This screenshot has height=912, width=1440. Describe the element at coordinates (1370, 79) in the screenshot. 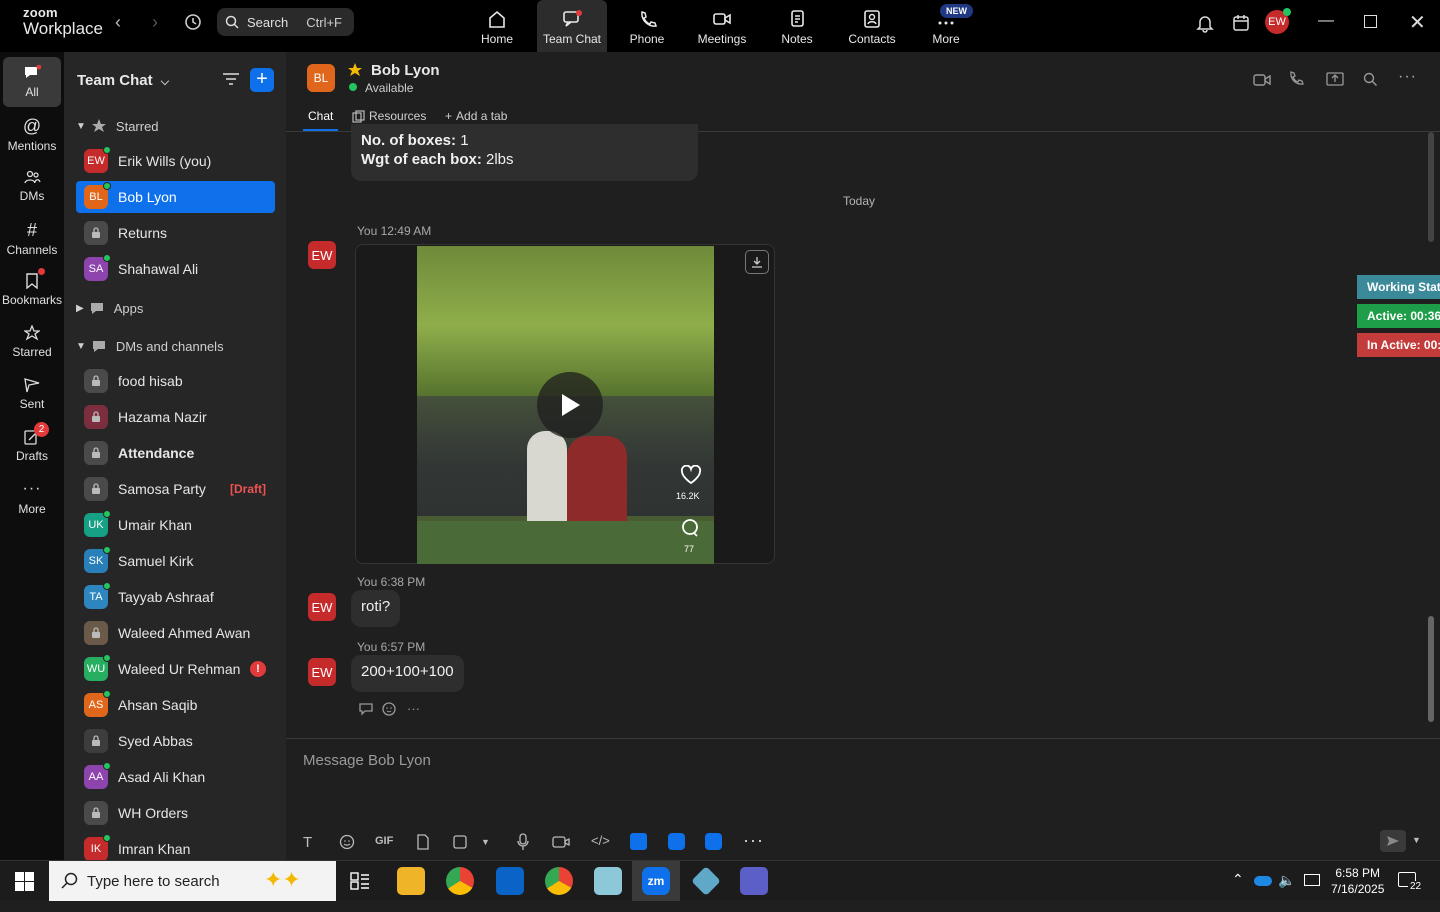

I see `search-icon` at that location.